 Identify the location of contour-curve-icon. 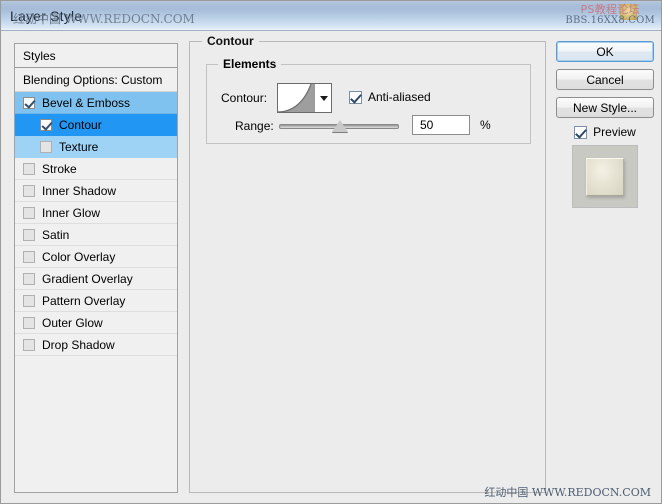
(296, 98).